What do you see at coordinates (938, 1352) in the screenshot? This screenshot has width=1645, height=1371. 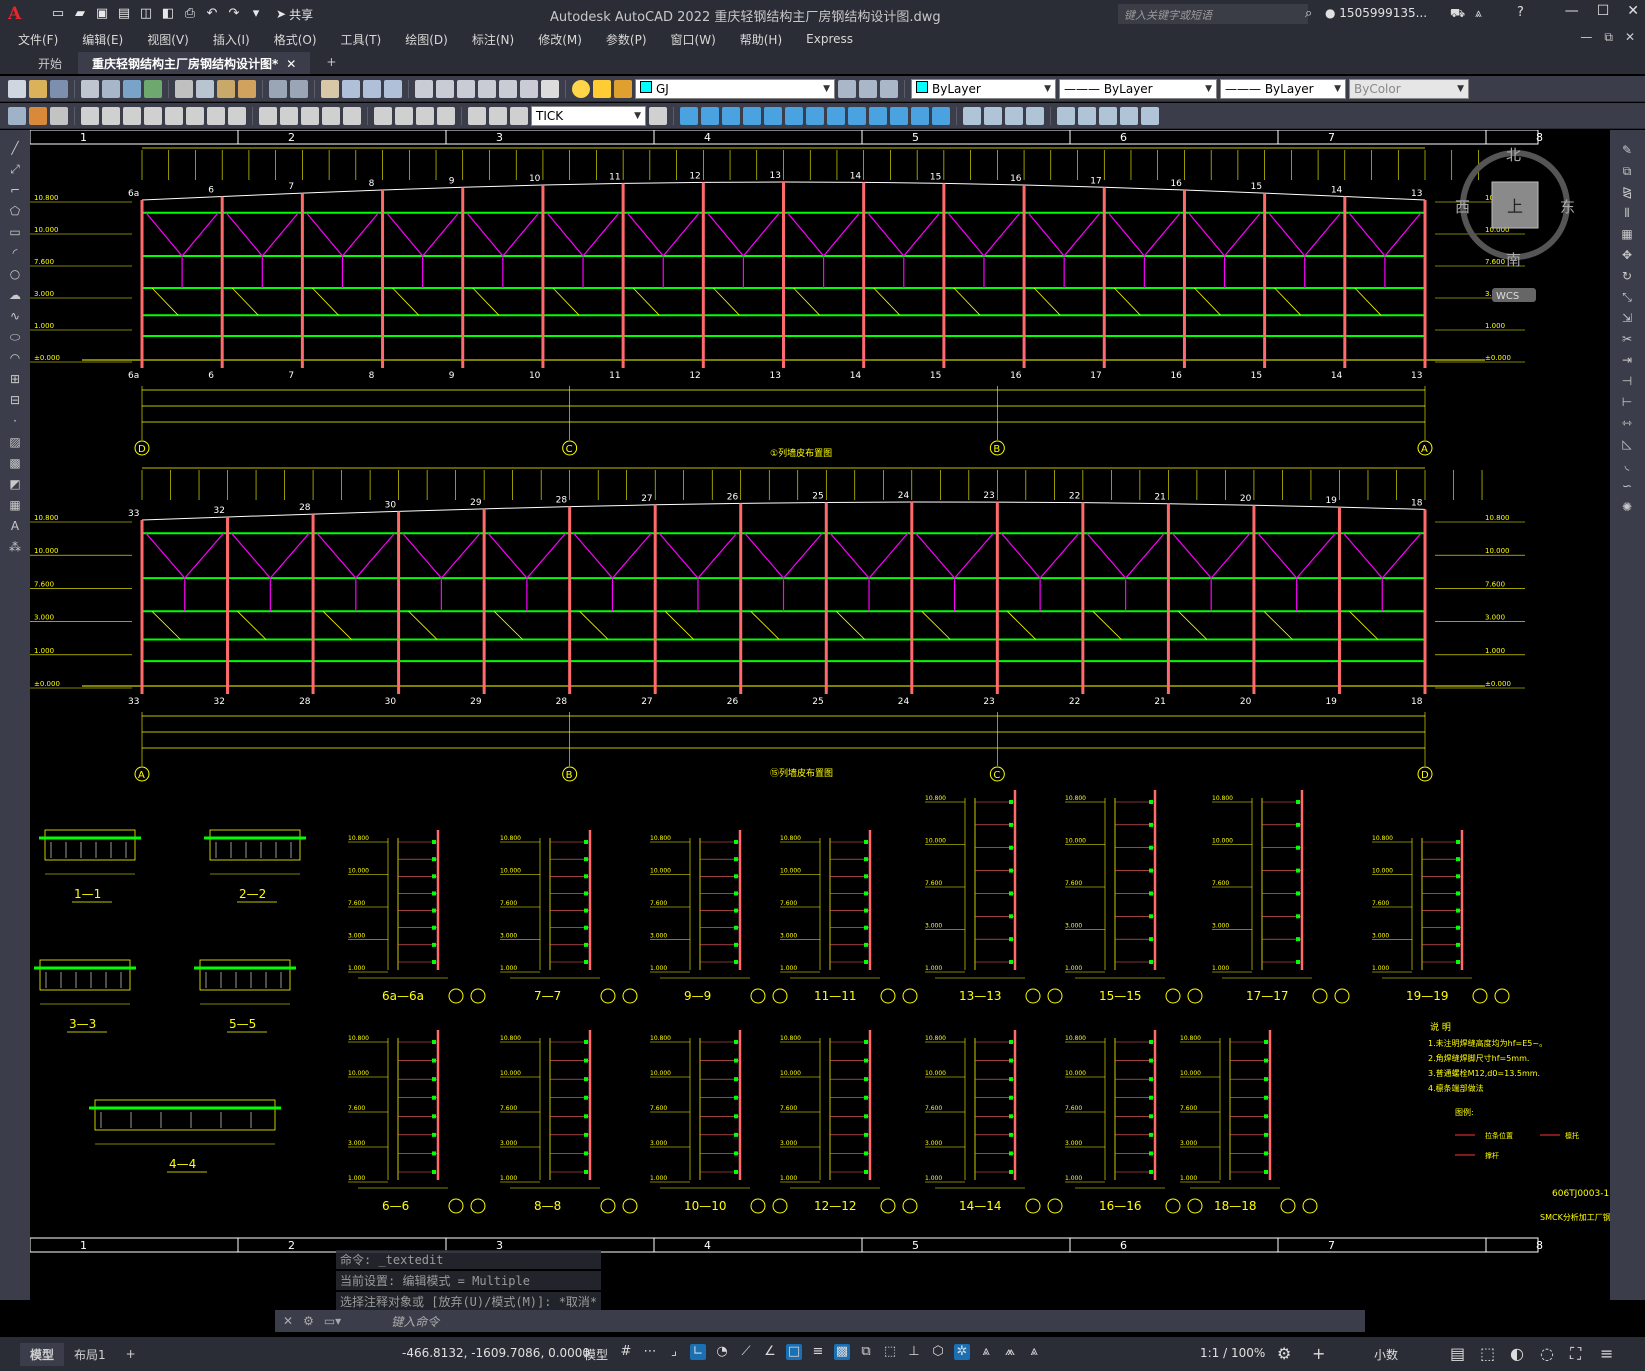 I see `selection-filter-icon: ⬡` at bounding box center [938, 1352].